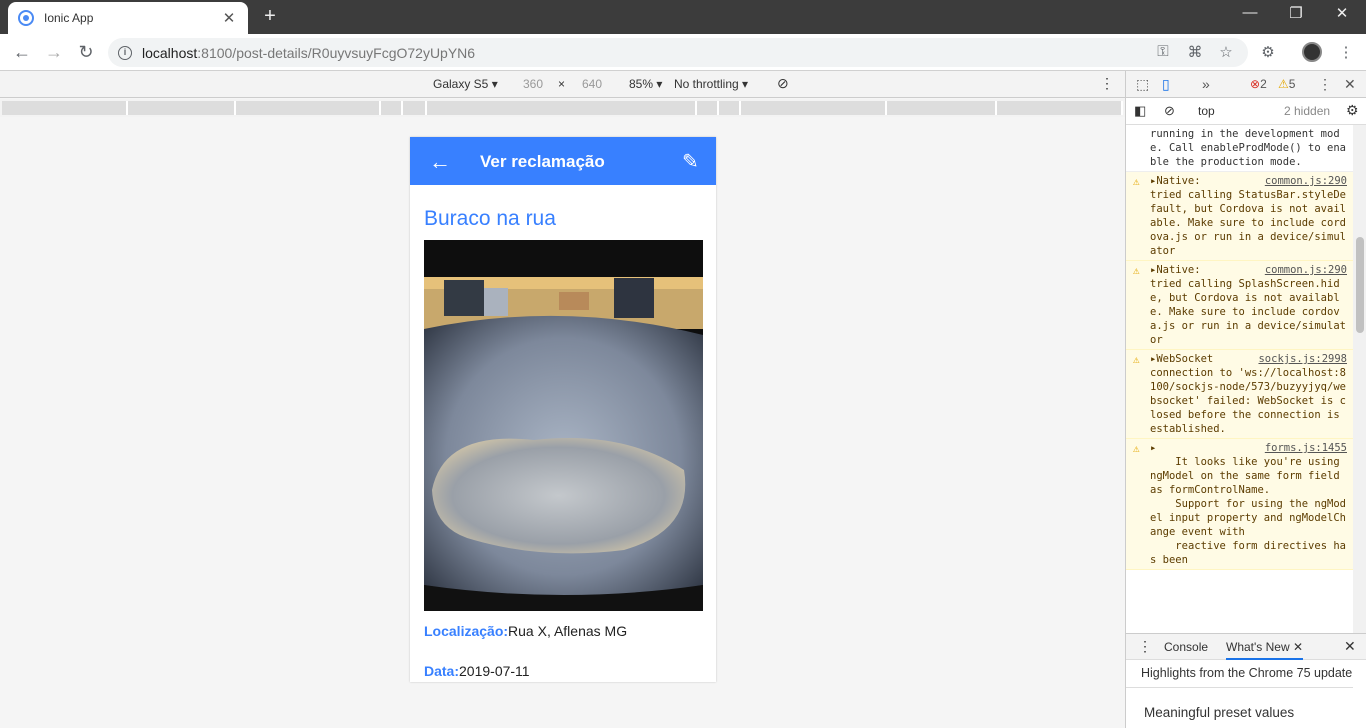 The image size is (1366, 728). Describe the element at coordinates (1246, 111) in the screenshot. I see `console-filter-bar: ◧ ⊘ top 2 hidden ⚙` at that location.